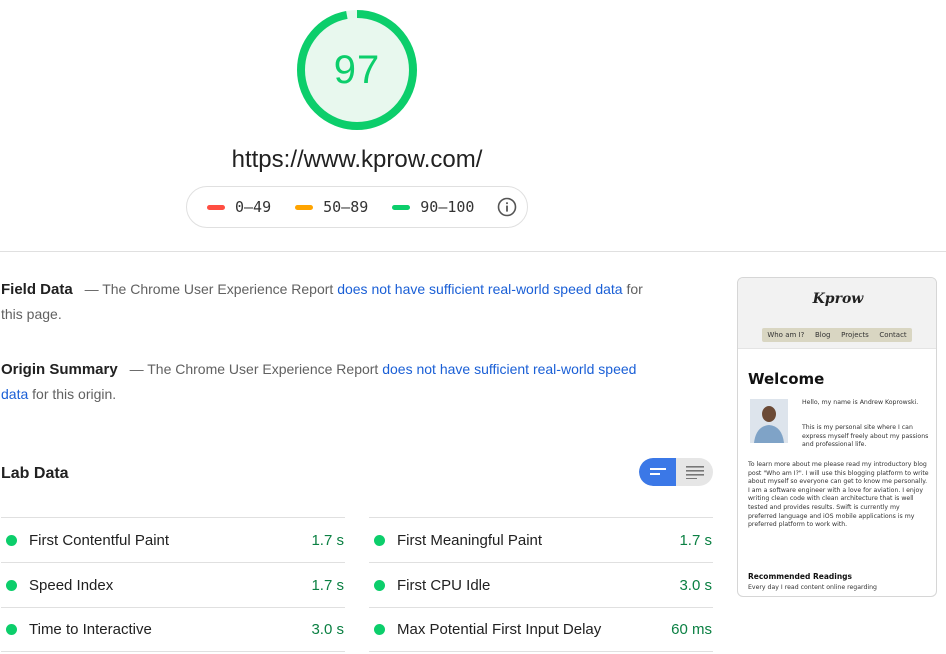 This screenshot has height=654, width=946. Describe the element at coordinates (357, 159) in the screenshot. I see `tested-url: https://www.kprow.com/` at that location.